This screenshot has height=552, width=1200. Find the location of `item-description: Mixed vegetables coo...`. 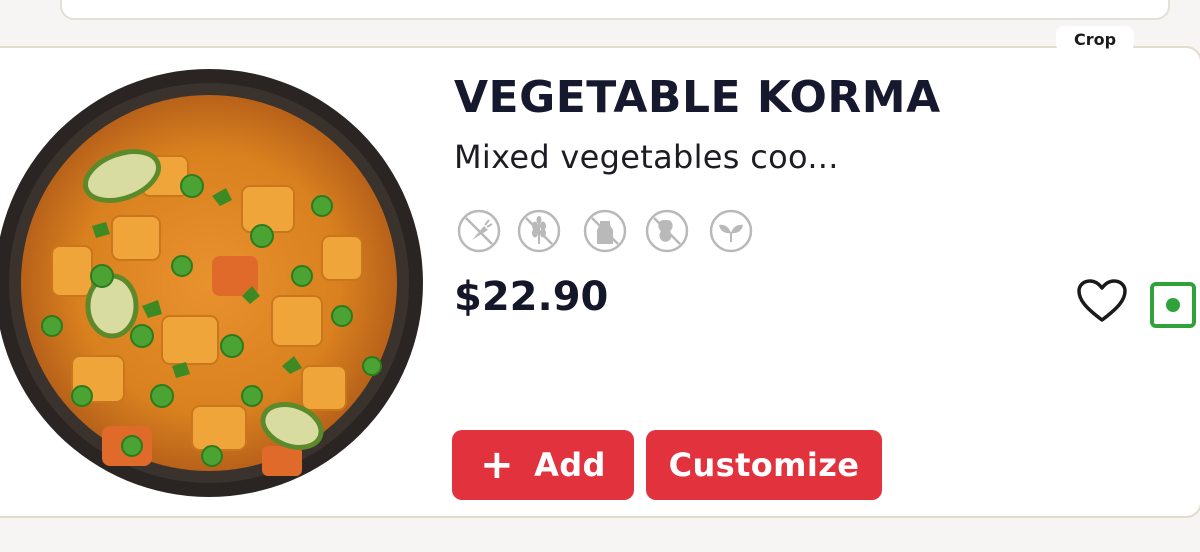

item-description: Mixed vegetables coo... is located at coordinates (646, 157).